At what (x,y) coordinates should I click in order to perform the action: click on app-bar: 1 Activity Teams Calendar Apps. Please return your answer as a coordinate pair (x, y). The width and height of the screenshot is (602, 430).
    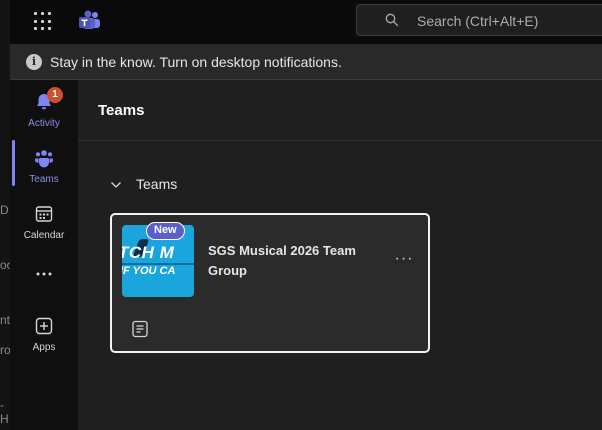
    Looking at the image, I should click on (44, 255).